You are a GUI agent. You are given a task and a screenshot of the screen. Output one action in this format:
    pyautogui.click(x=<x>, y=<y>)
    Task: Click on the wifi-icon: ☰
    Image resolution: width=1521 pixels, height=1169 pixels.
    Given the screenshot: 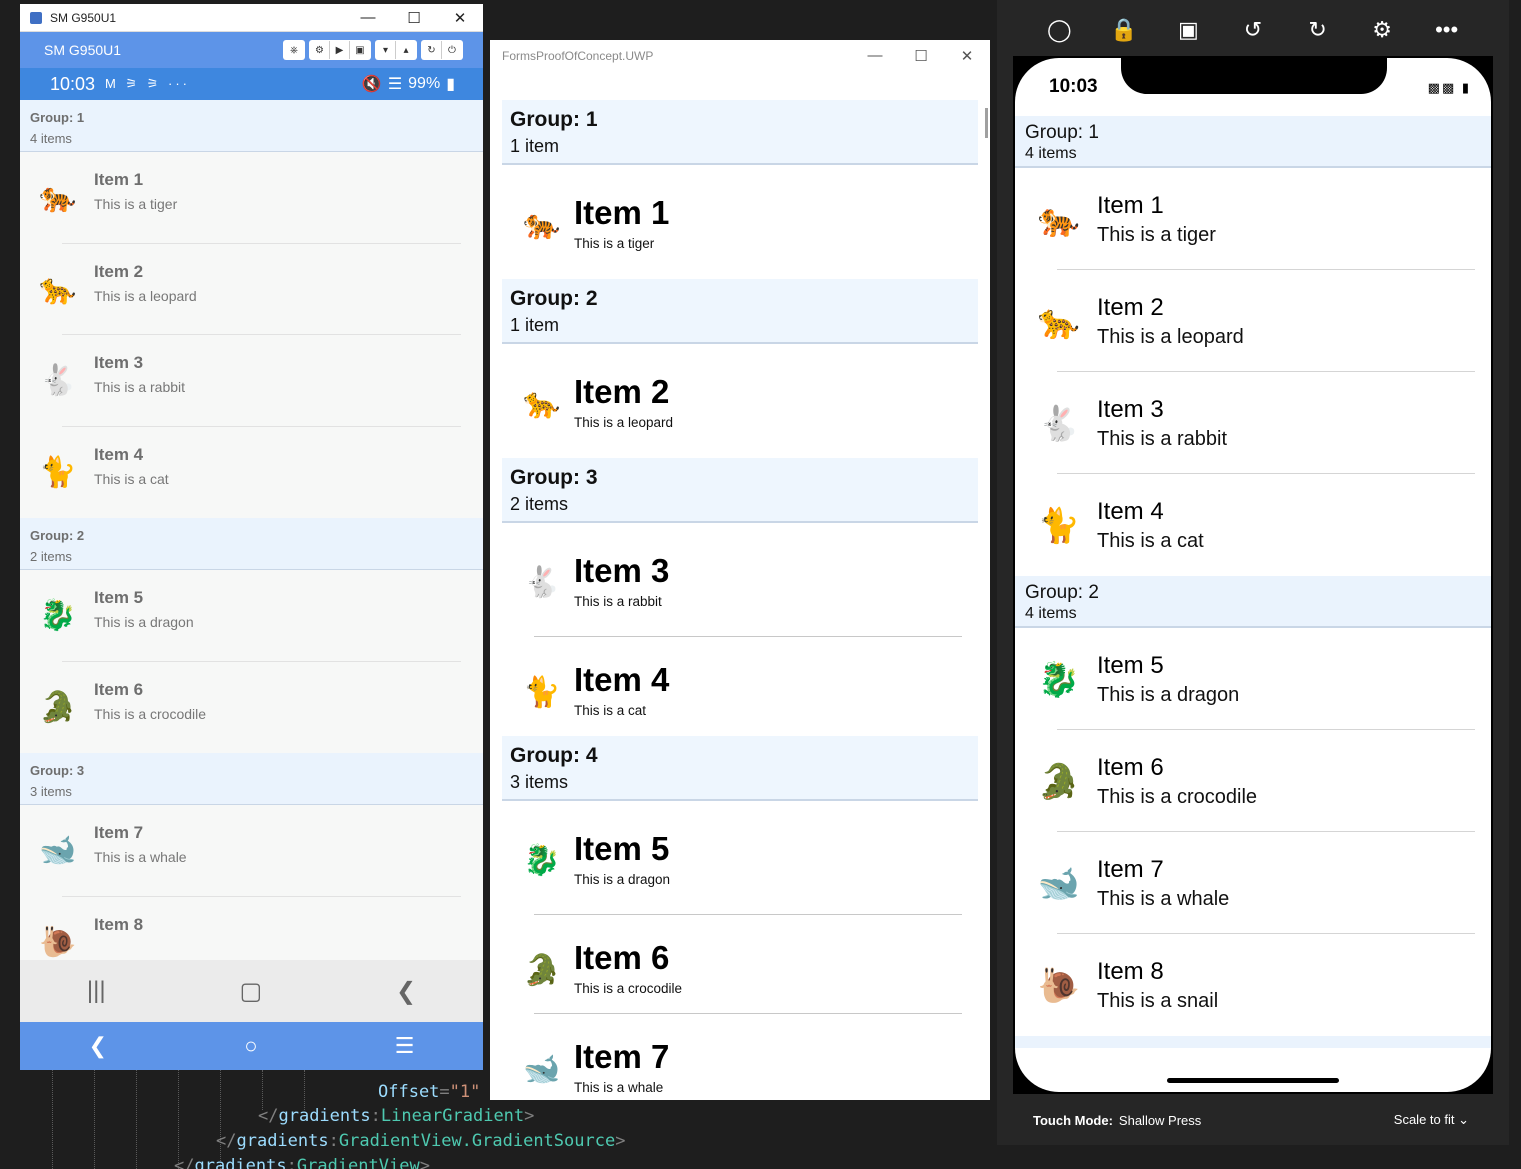 What is the action you would take?
    pyautogui.click(x=395, y=84)
    